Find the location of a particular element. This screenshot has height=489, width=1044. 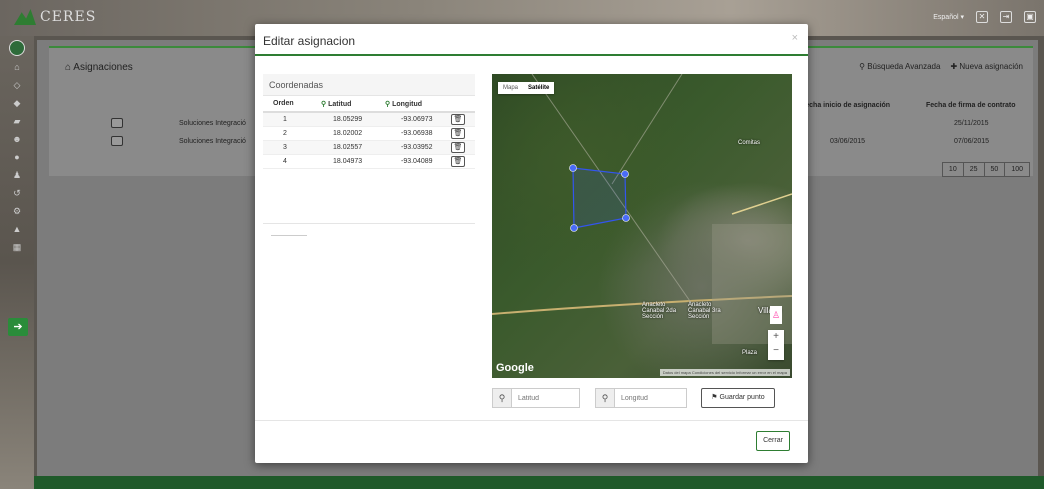

cell-latitude: 18.02557 is located at coordinates (348, 147).